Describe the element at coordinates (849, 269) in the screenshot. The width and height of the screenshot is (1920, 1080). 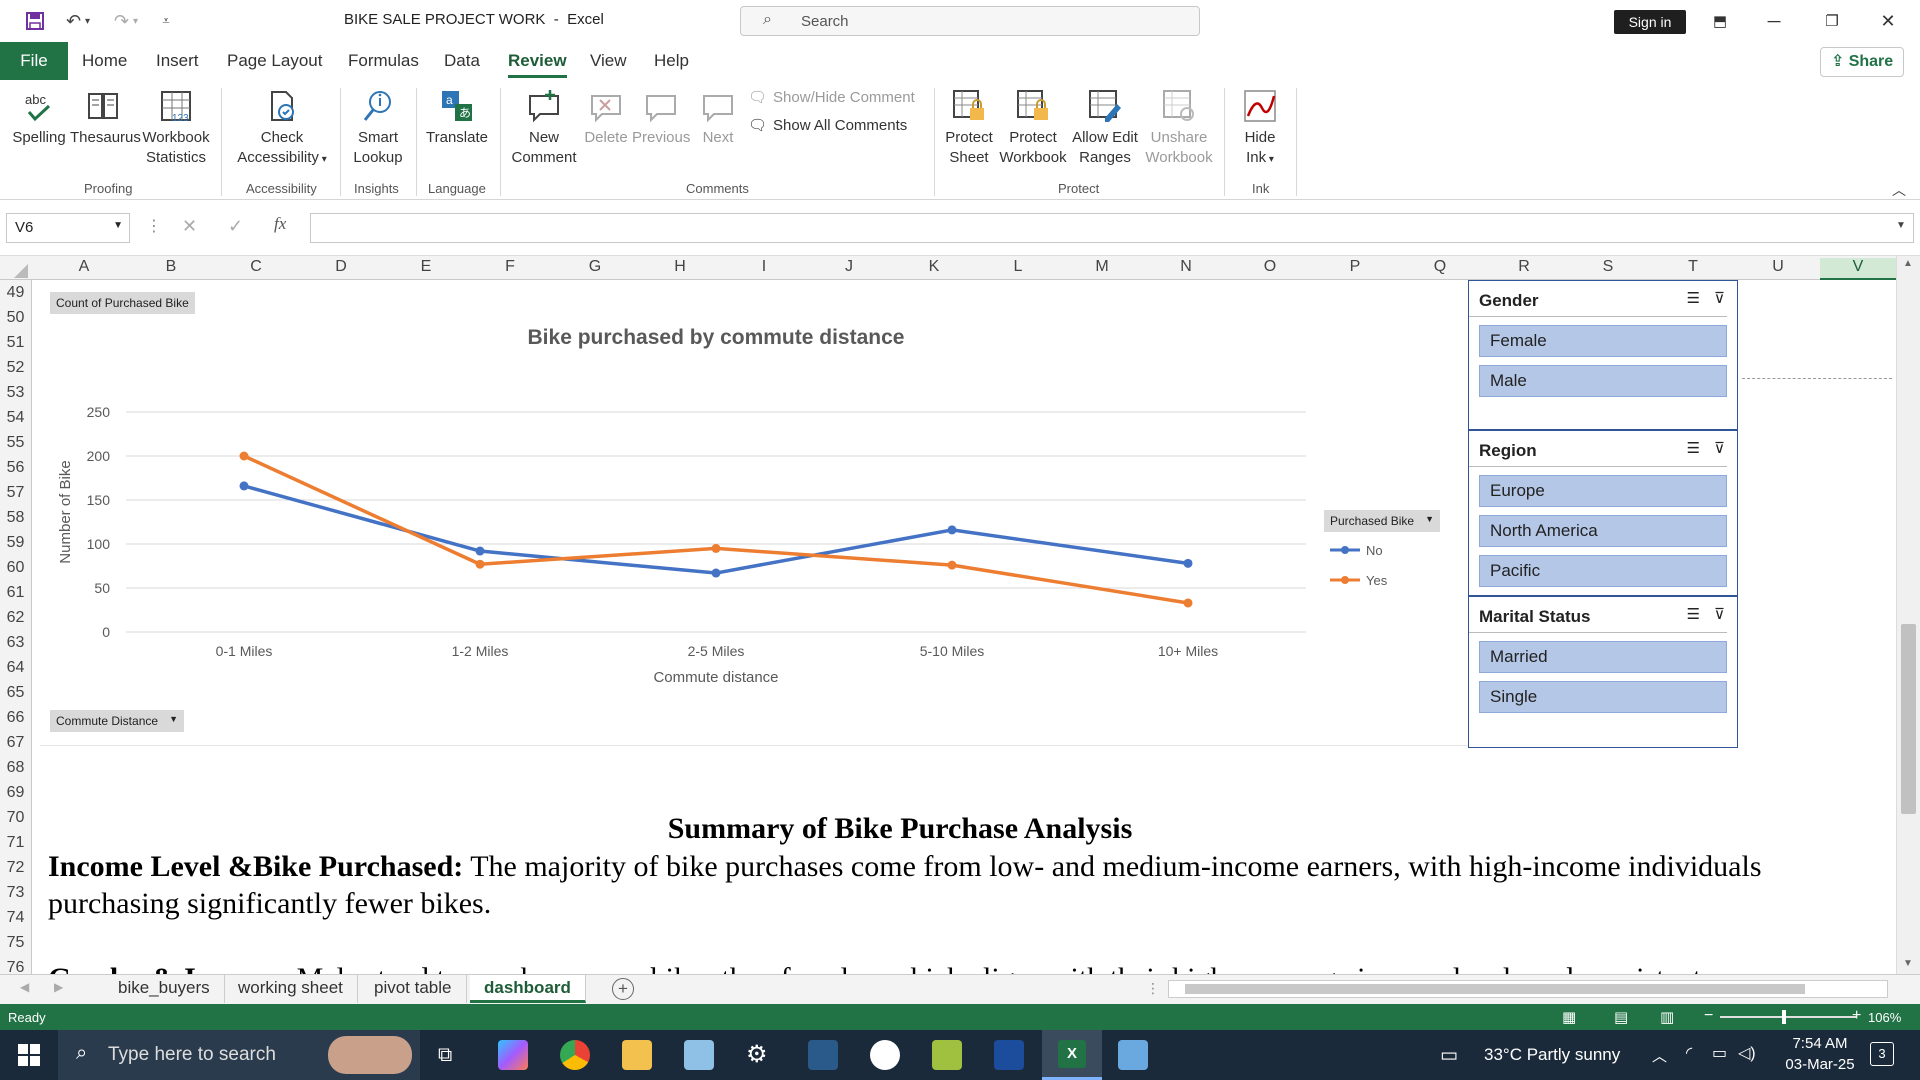
I see `column-header-j: J` at that location.